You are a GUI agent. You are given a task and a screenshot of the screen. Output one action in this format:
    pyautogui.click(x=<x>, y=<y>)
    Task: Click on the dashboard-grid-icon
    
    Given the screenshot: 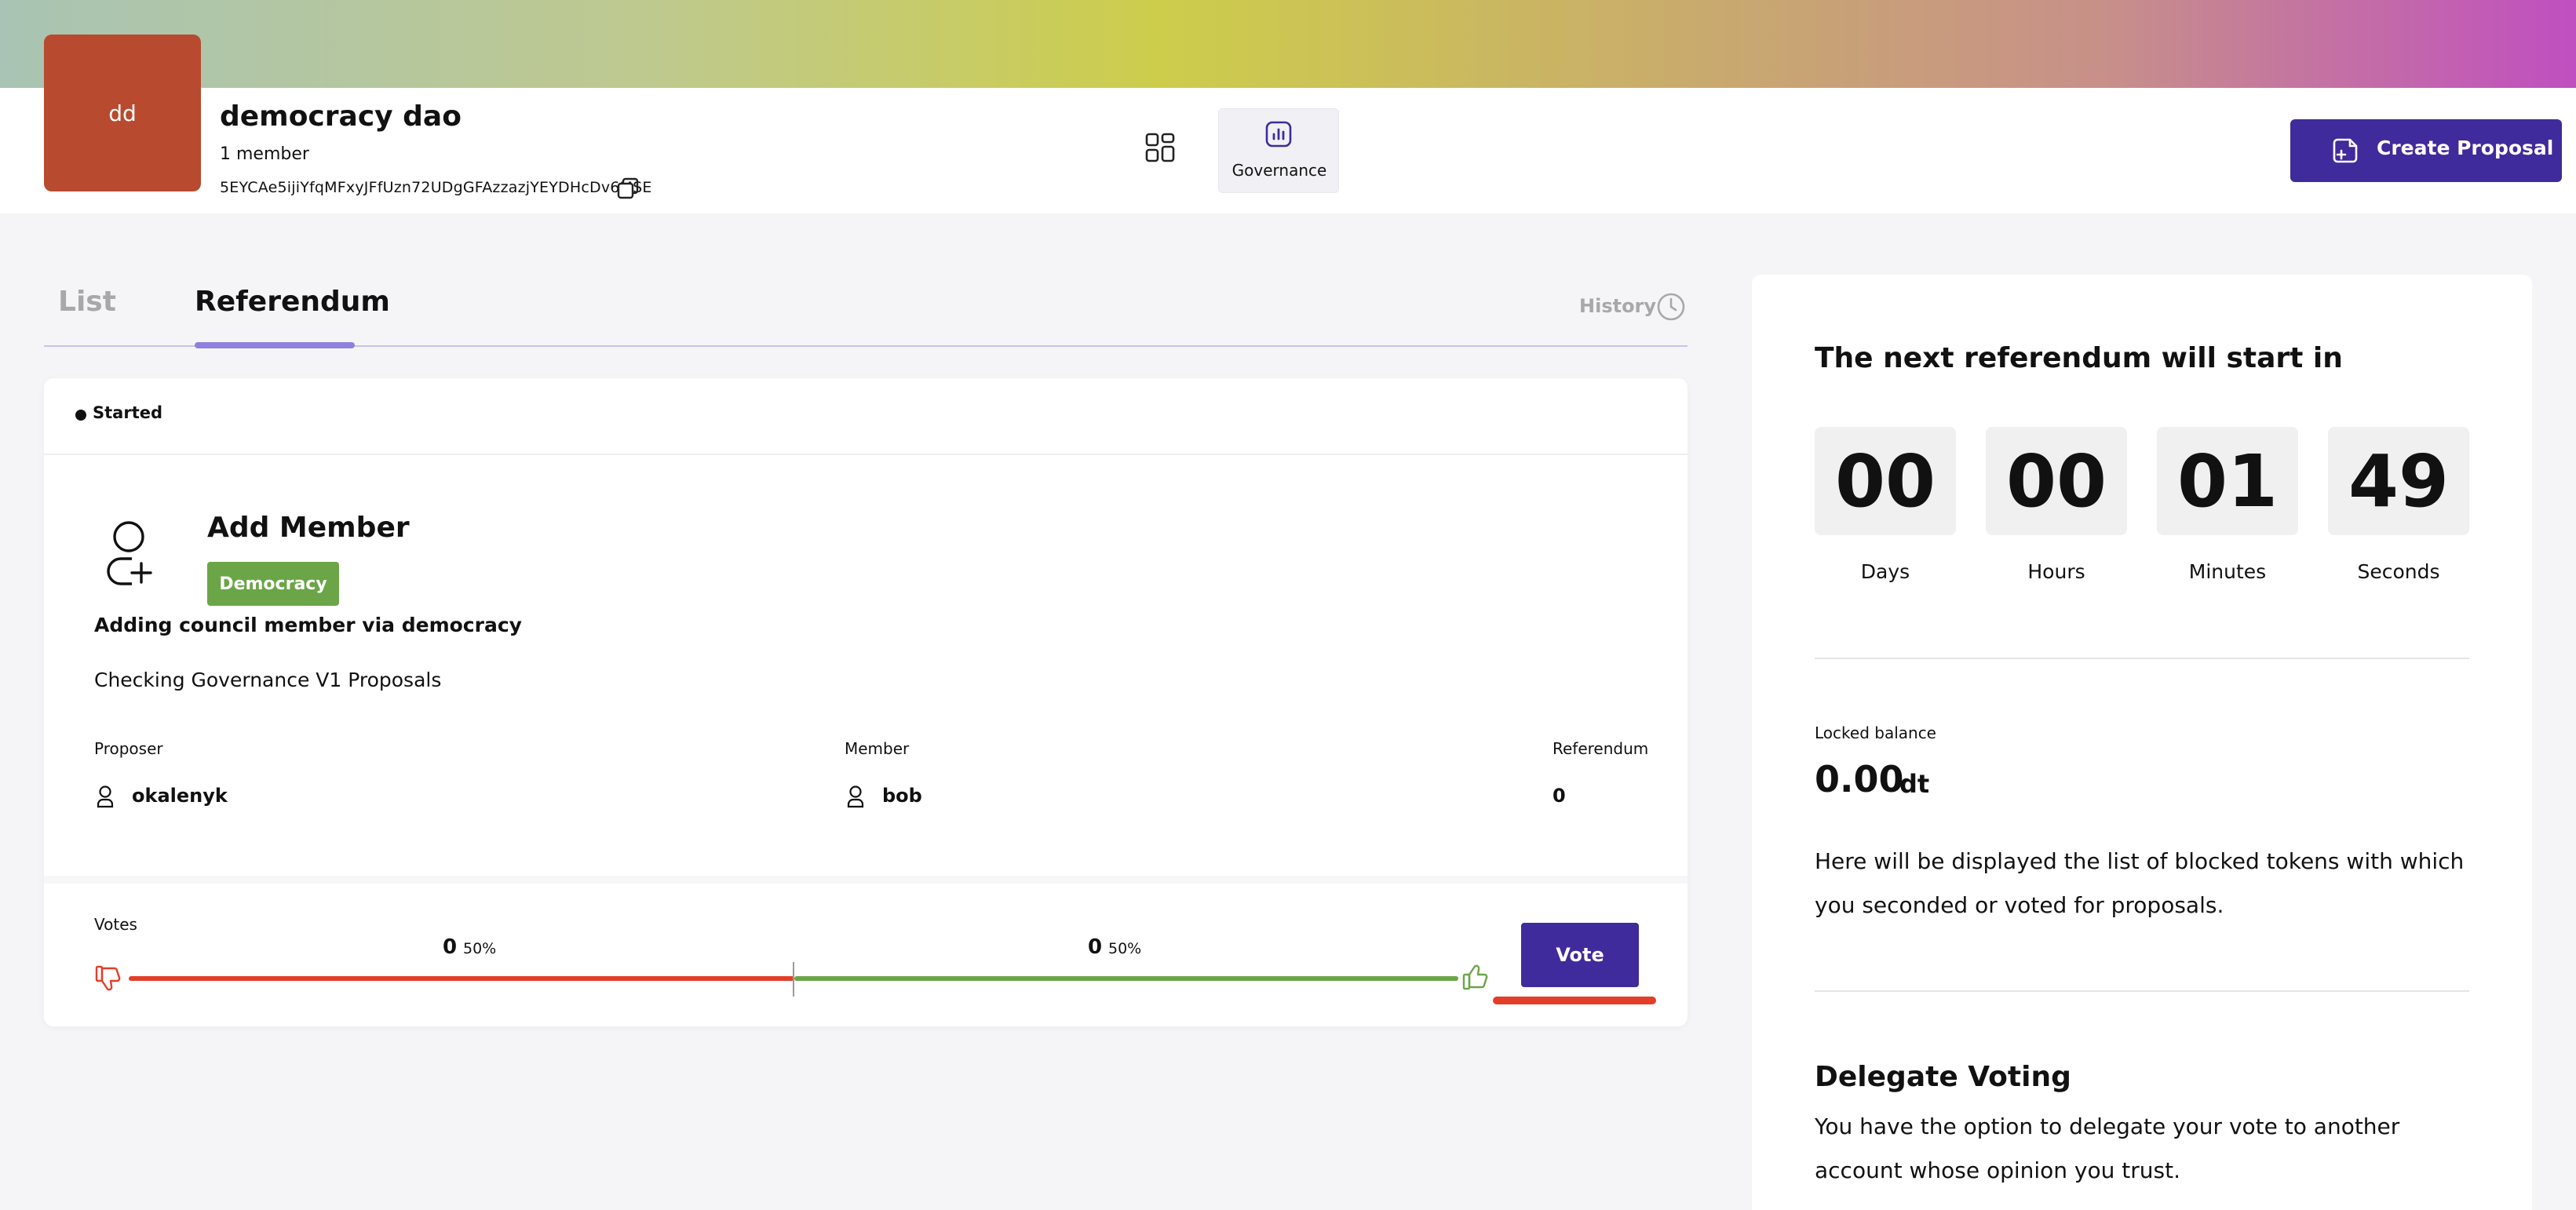 What is the action you would take?
    pyautogui.click(x=1160, y=147)
    